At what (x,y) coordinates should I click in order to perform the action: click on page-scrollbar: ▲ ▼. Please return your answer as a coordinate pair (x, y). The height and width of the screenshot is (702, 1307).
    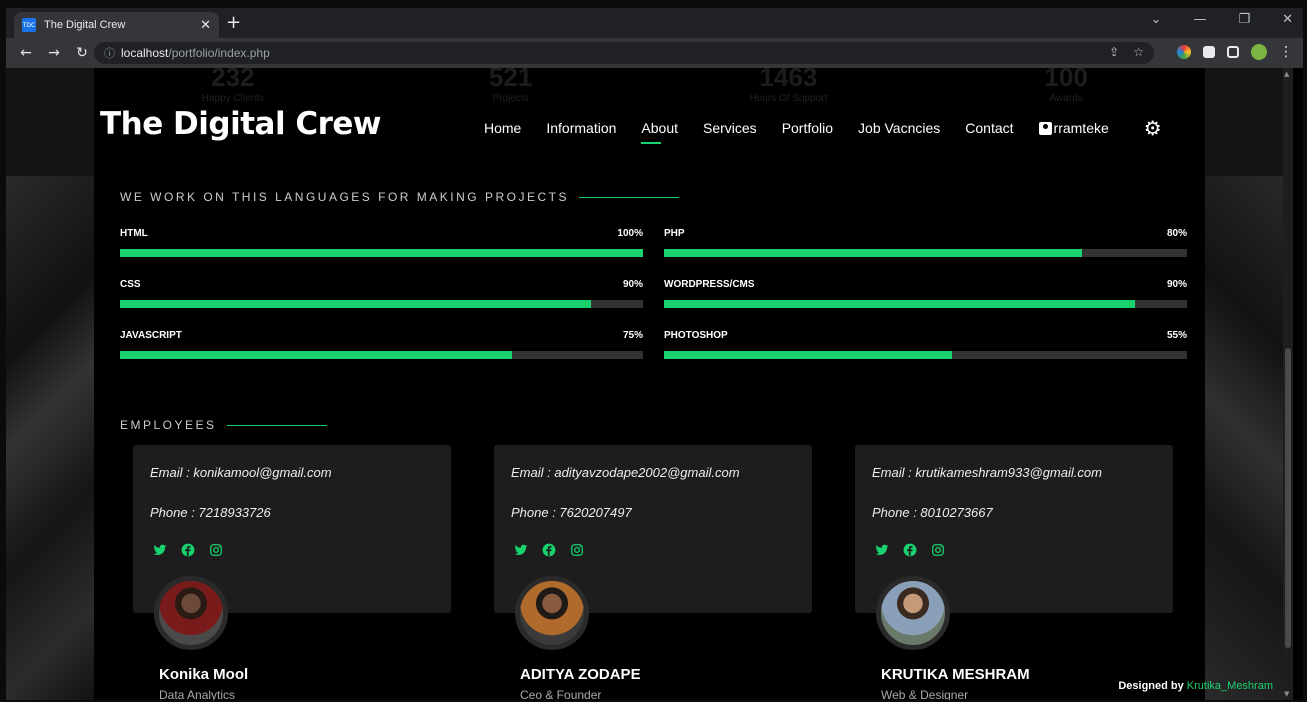
    Looking at the image, I should click on (1288, 384).